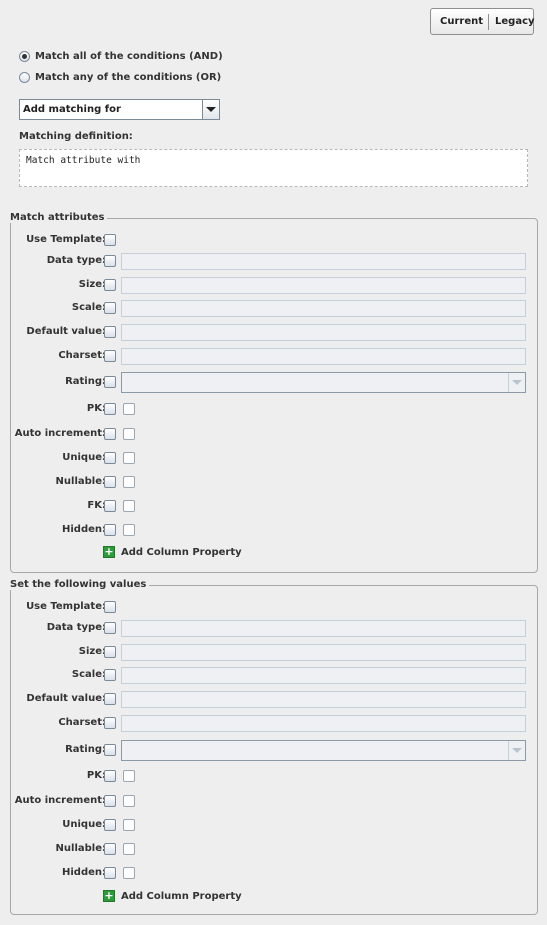 This screenshot has height=925, width=547. Describe the element at coordinates (129, 434) in the screenshot. I see `ma-auto-increment-value-checkbox` at that location.